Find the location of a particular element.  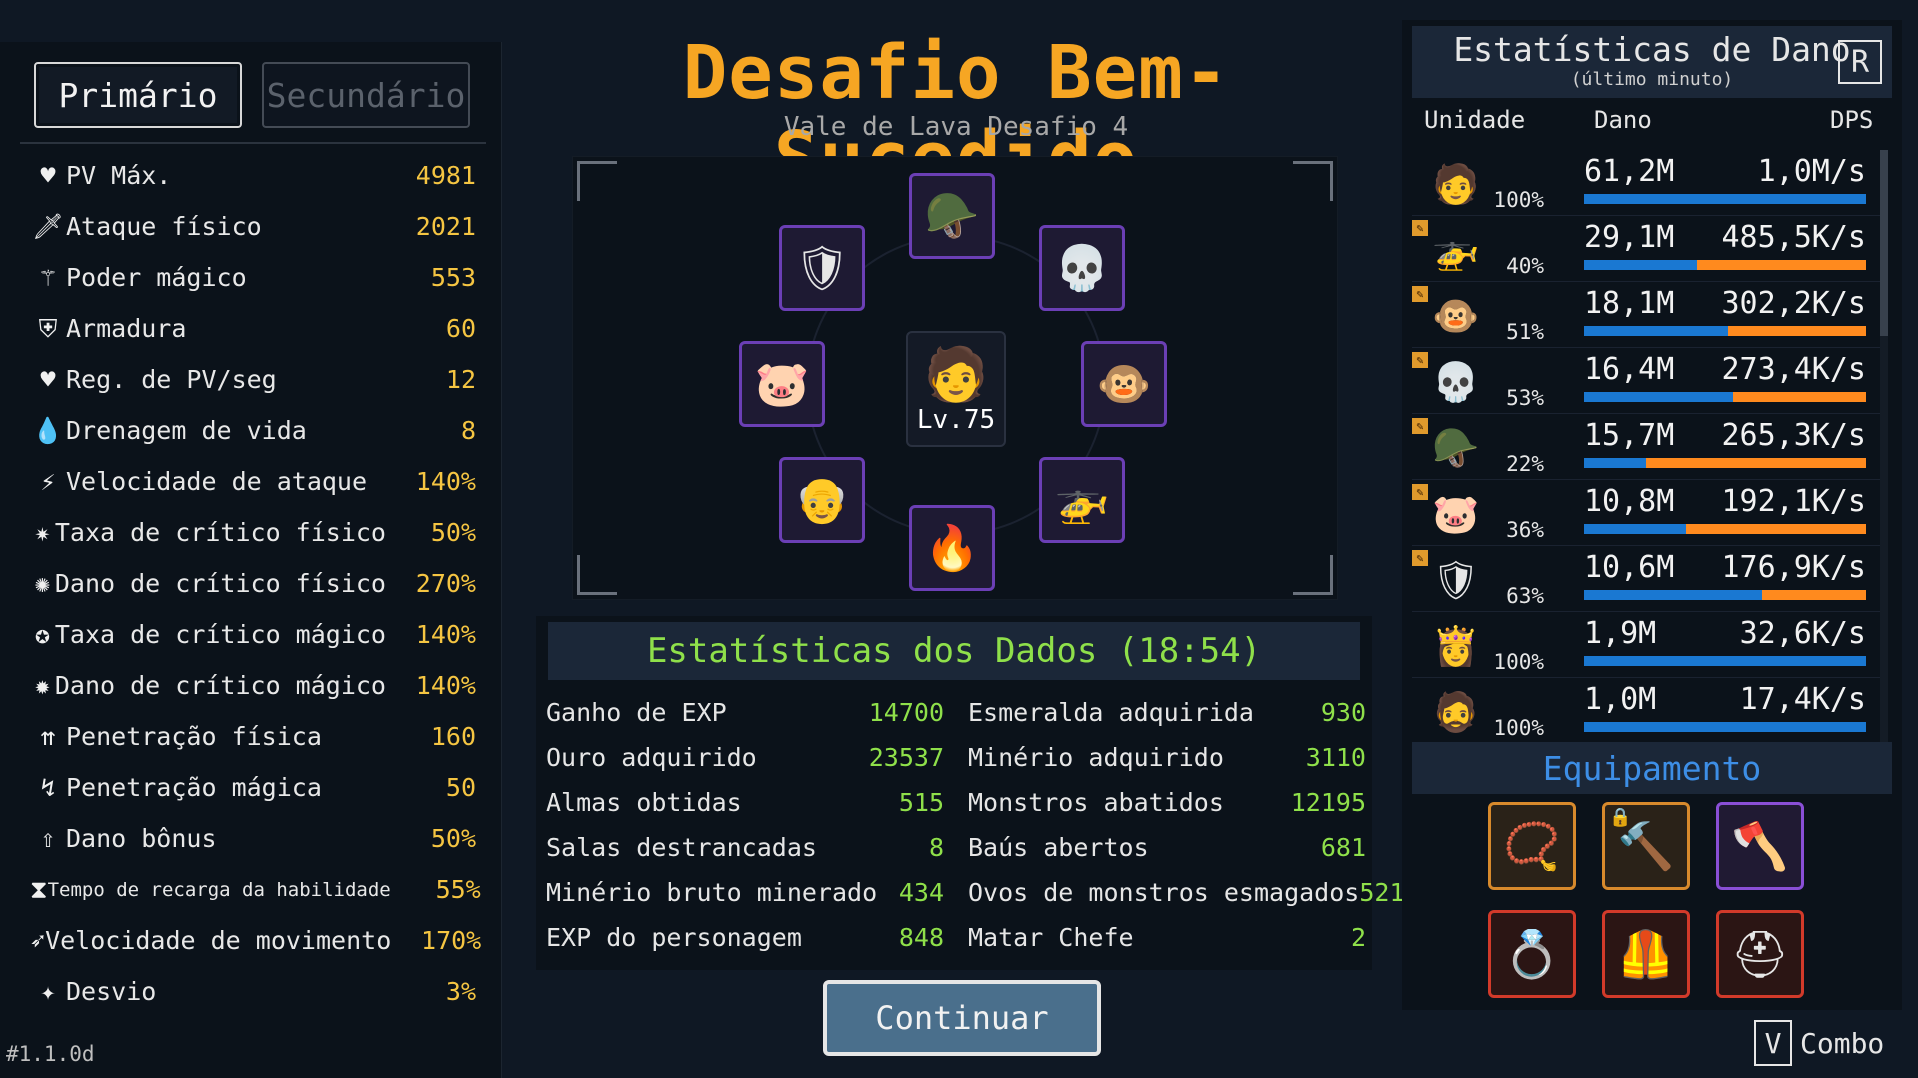

data-stat-row: EXP do personagem 848 is located at coordinates (745, 937).